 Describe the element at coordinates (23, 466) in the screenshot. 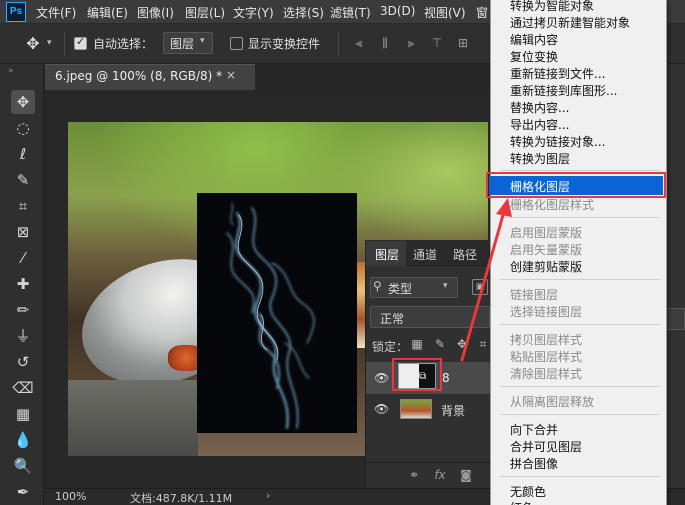

I see `dodge-tool-icon: 🔍` at that location.